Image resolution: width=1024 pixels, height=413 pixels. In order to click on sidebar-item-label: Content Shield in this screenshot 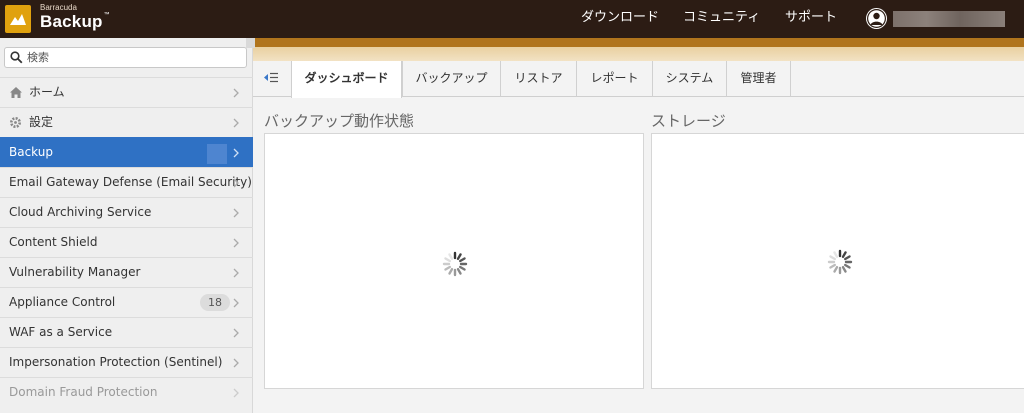, I will do `click(53, 242)`.